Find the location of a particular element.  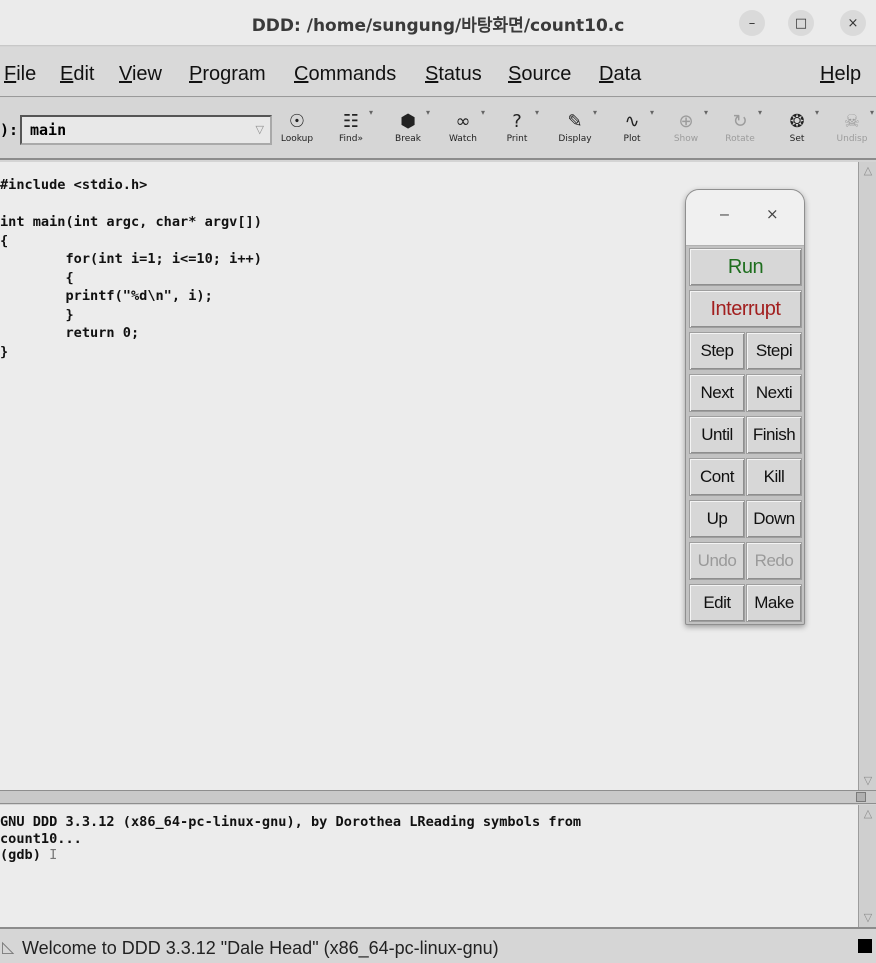

menu-status: Status is located at coordinates (453, 74).